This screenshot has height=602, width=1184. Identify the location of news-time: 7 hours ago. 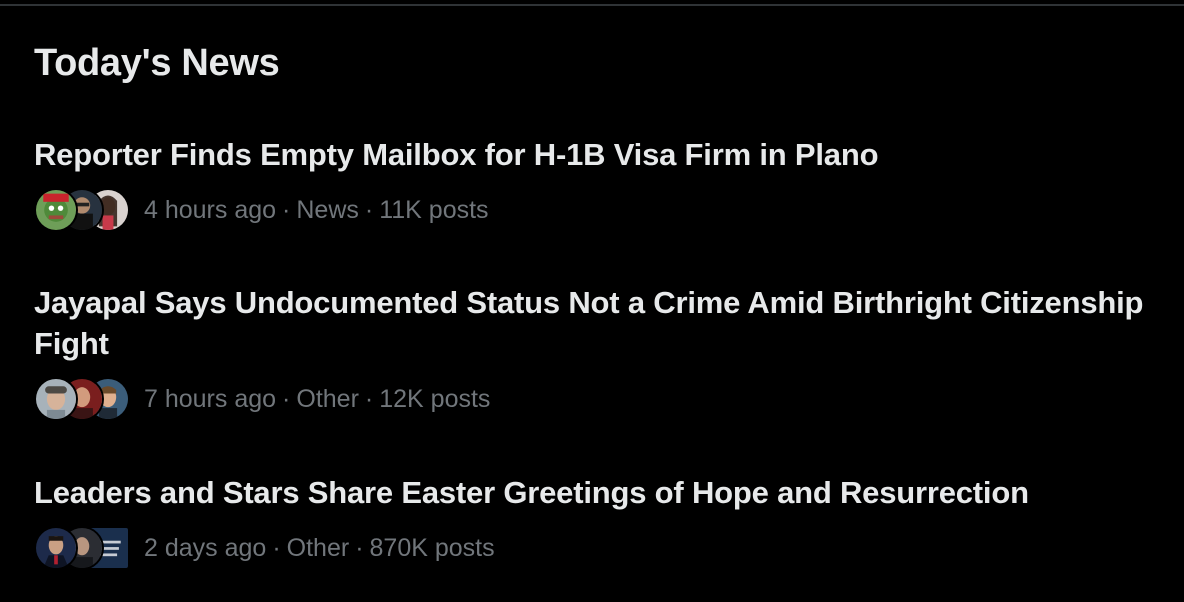
(210, 398).